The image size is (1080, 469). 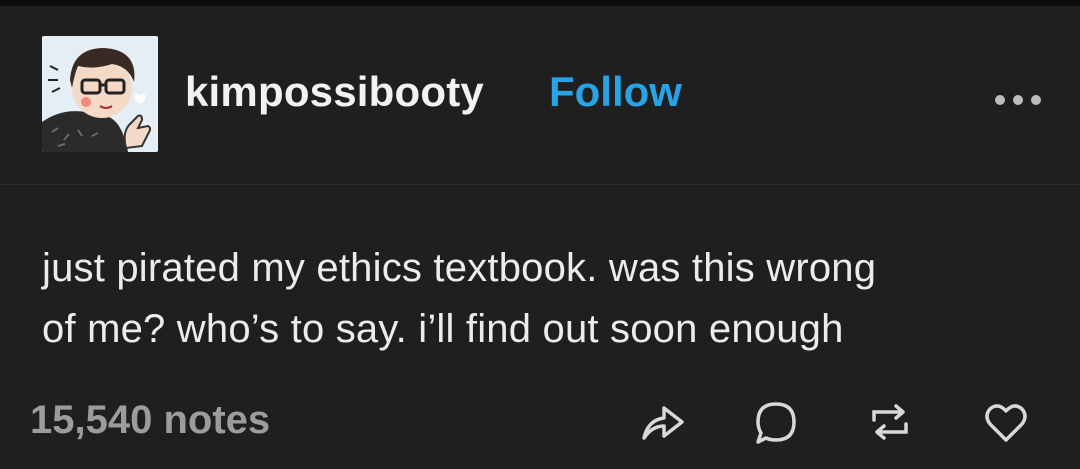 I want to click on notes-count: 15,540 notes, so click(x=150, y=420).